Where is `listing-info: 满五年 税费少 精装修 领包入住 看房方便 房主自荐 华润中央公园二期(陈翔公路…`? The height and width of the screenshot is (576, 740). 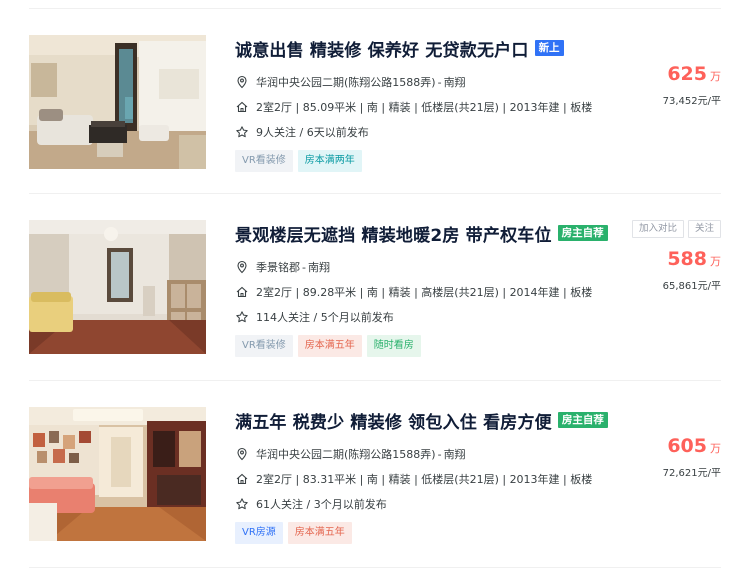 listing-info: 满五年 税费少 精装修 领包入住 看房方便 房主自荐 华润中央公园二期(陈翔公路… is located at coordinates (425, 475).